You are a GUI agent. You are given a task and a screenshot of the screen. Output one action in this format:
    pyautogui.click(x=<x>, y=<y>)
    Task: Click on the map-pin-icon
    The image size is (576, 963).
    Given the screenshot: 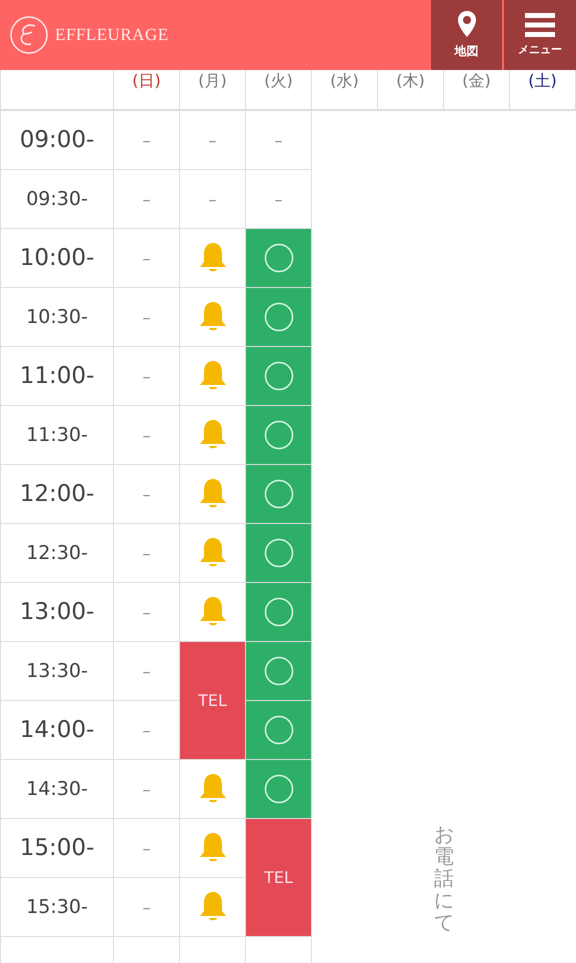 What is the action you would take?
    pyautogui.click(x=466, y=24)
    